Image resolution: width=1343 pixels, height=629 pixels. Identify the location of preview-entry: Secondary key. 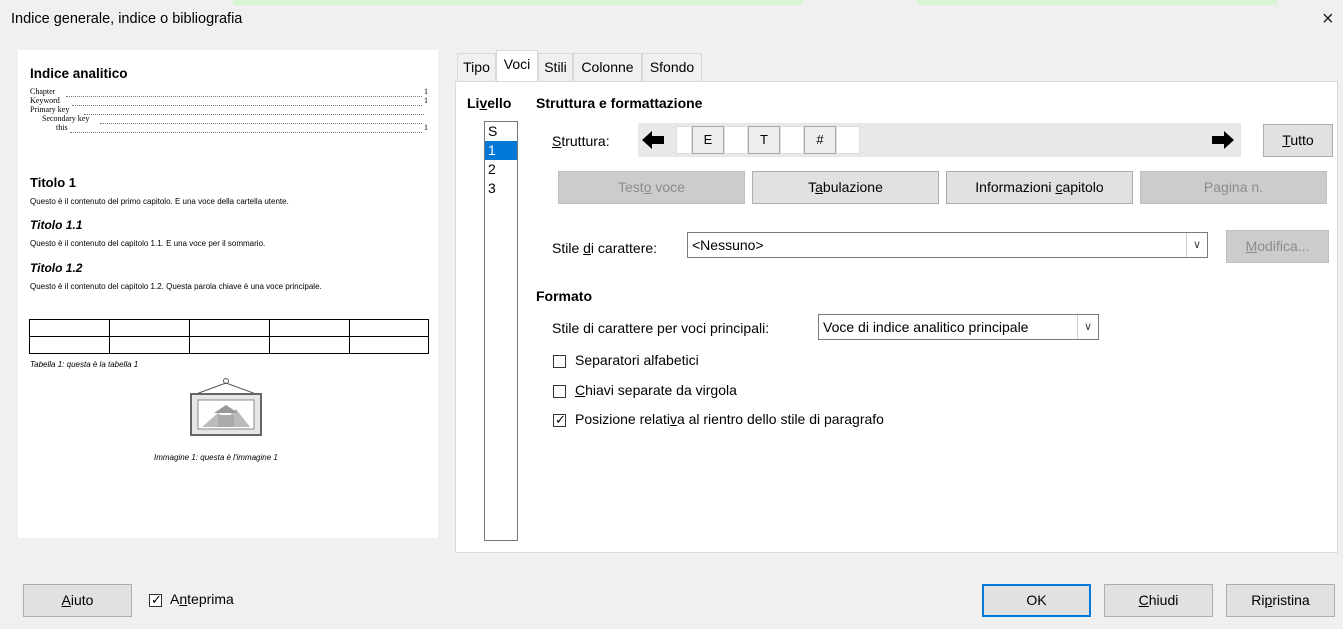
(66, 118).